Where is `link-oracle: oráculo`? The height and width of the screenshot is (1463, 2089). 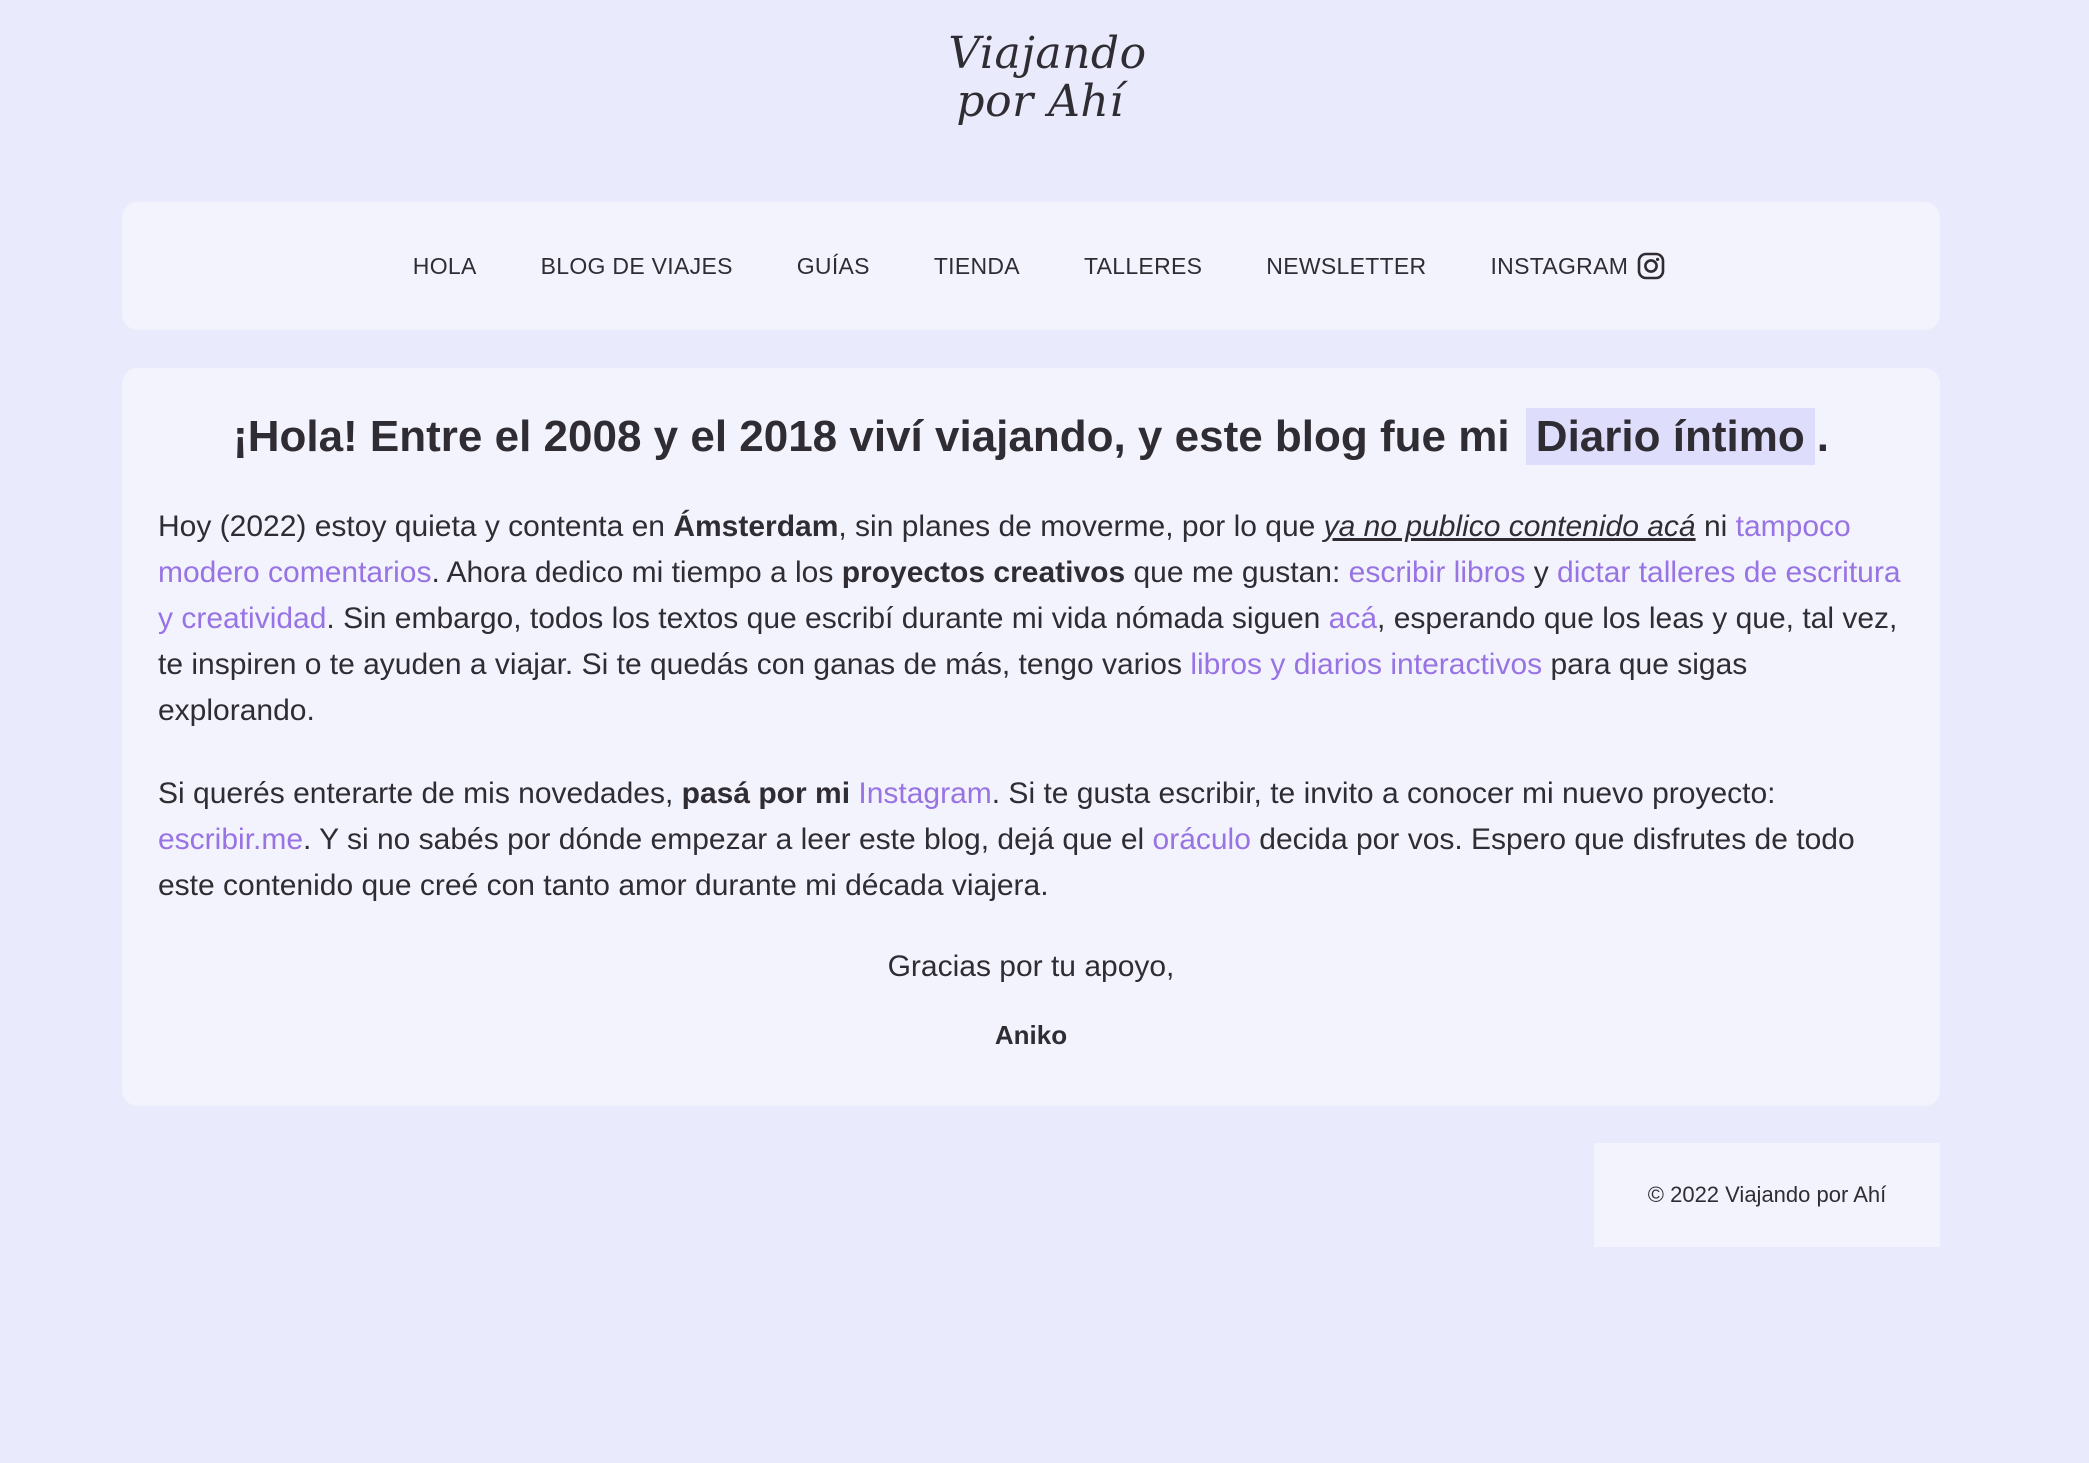
link-oracle: oráculo is located at coordinates (1202, 839).